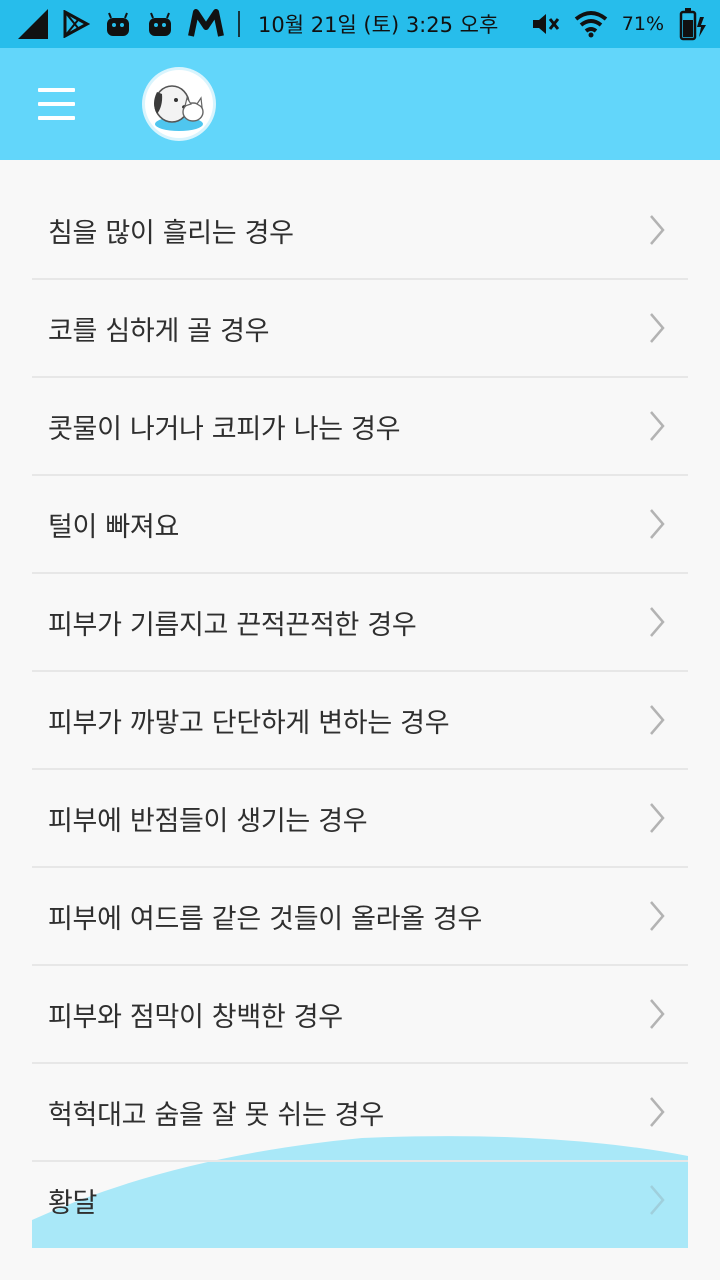  Describe the element at coordinates (208, 821) in the screenshot. I see `list-item-label: 피부에 반점들이 생기는 경우` at that location.